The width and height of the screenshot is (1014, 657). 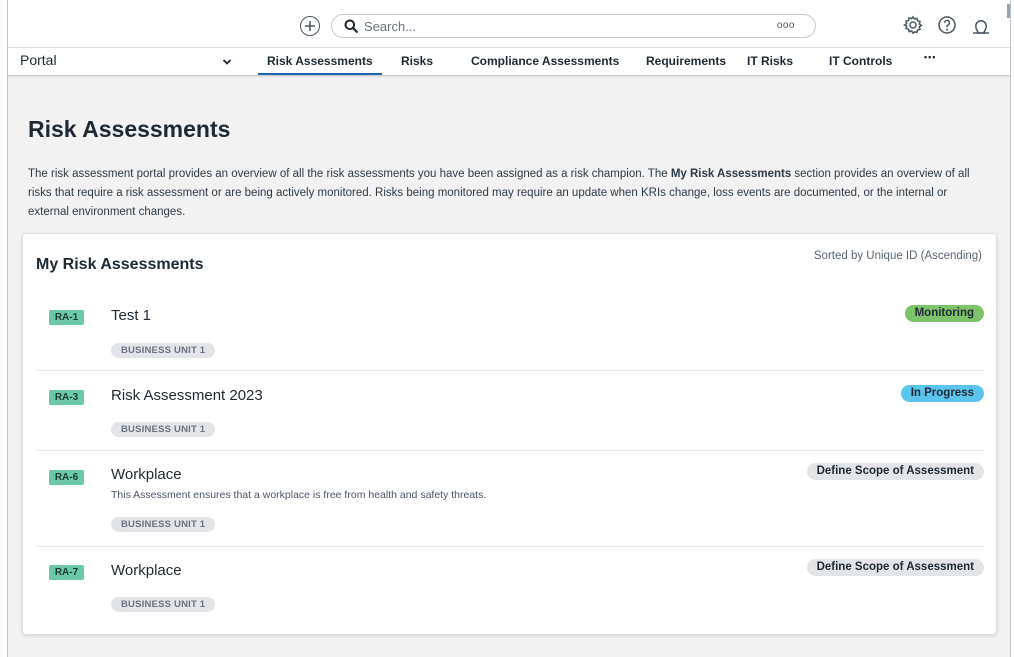 I want to click on id-badge: RA-6, so click(x=66, y=477).